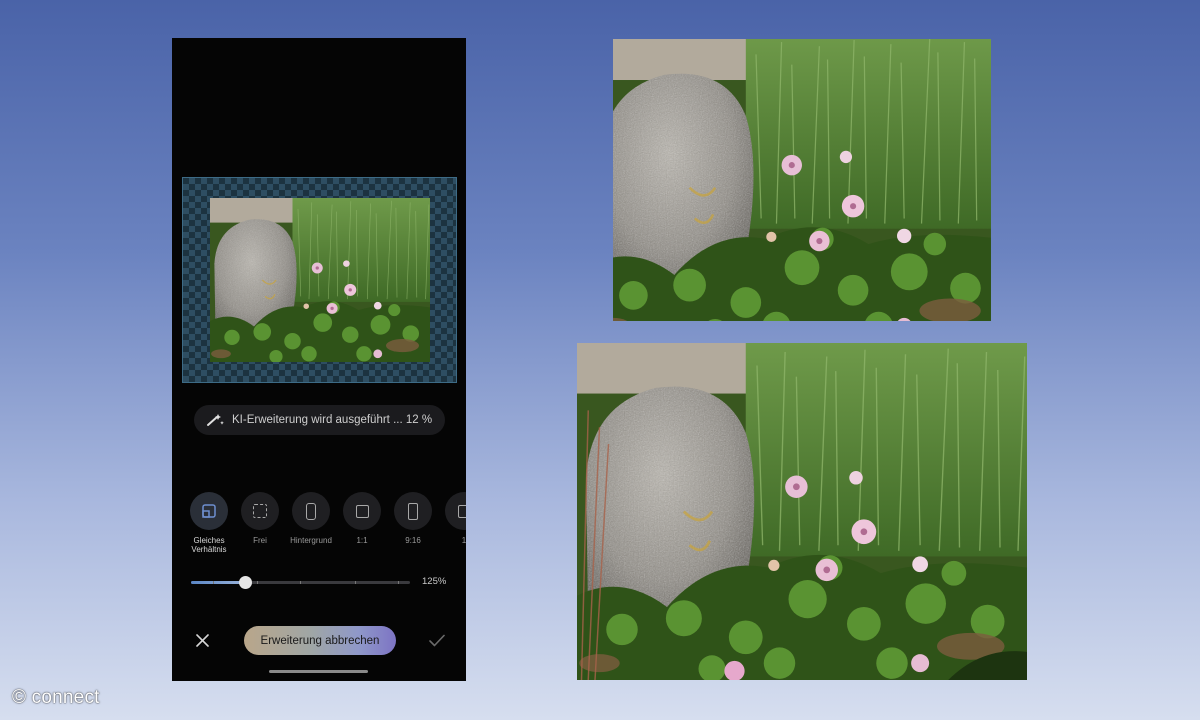 The image size is (1200, 720). Describe the element at coordinates (463, 540) in the screenshot. I see `ratio-label-next: 1` at that location.